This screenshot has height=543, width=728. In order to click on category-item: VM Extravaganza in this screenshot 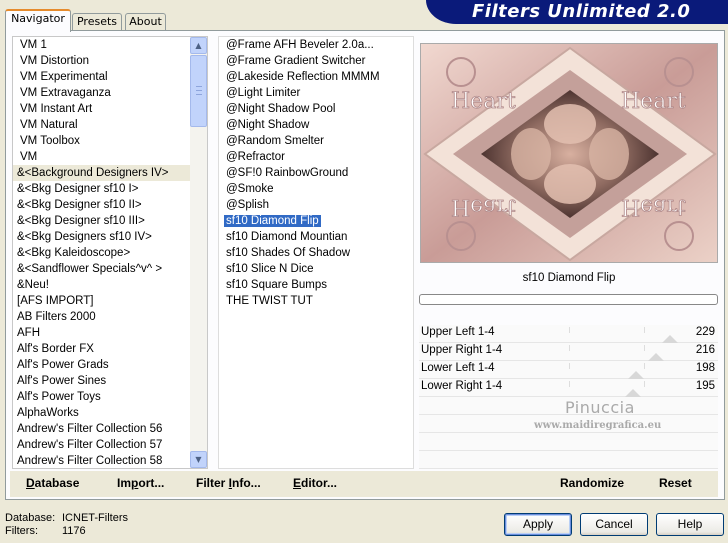, I will do `click(110, 93)`.